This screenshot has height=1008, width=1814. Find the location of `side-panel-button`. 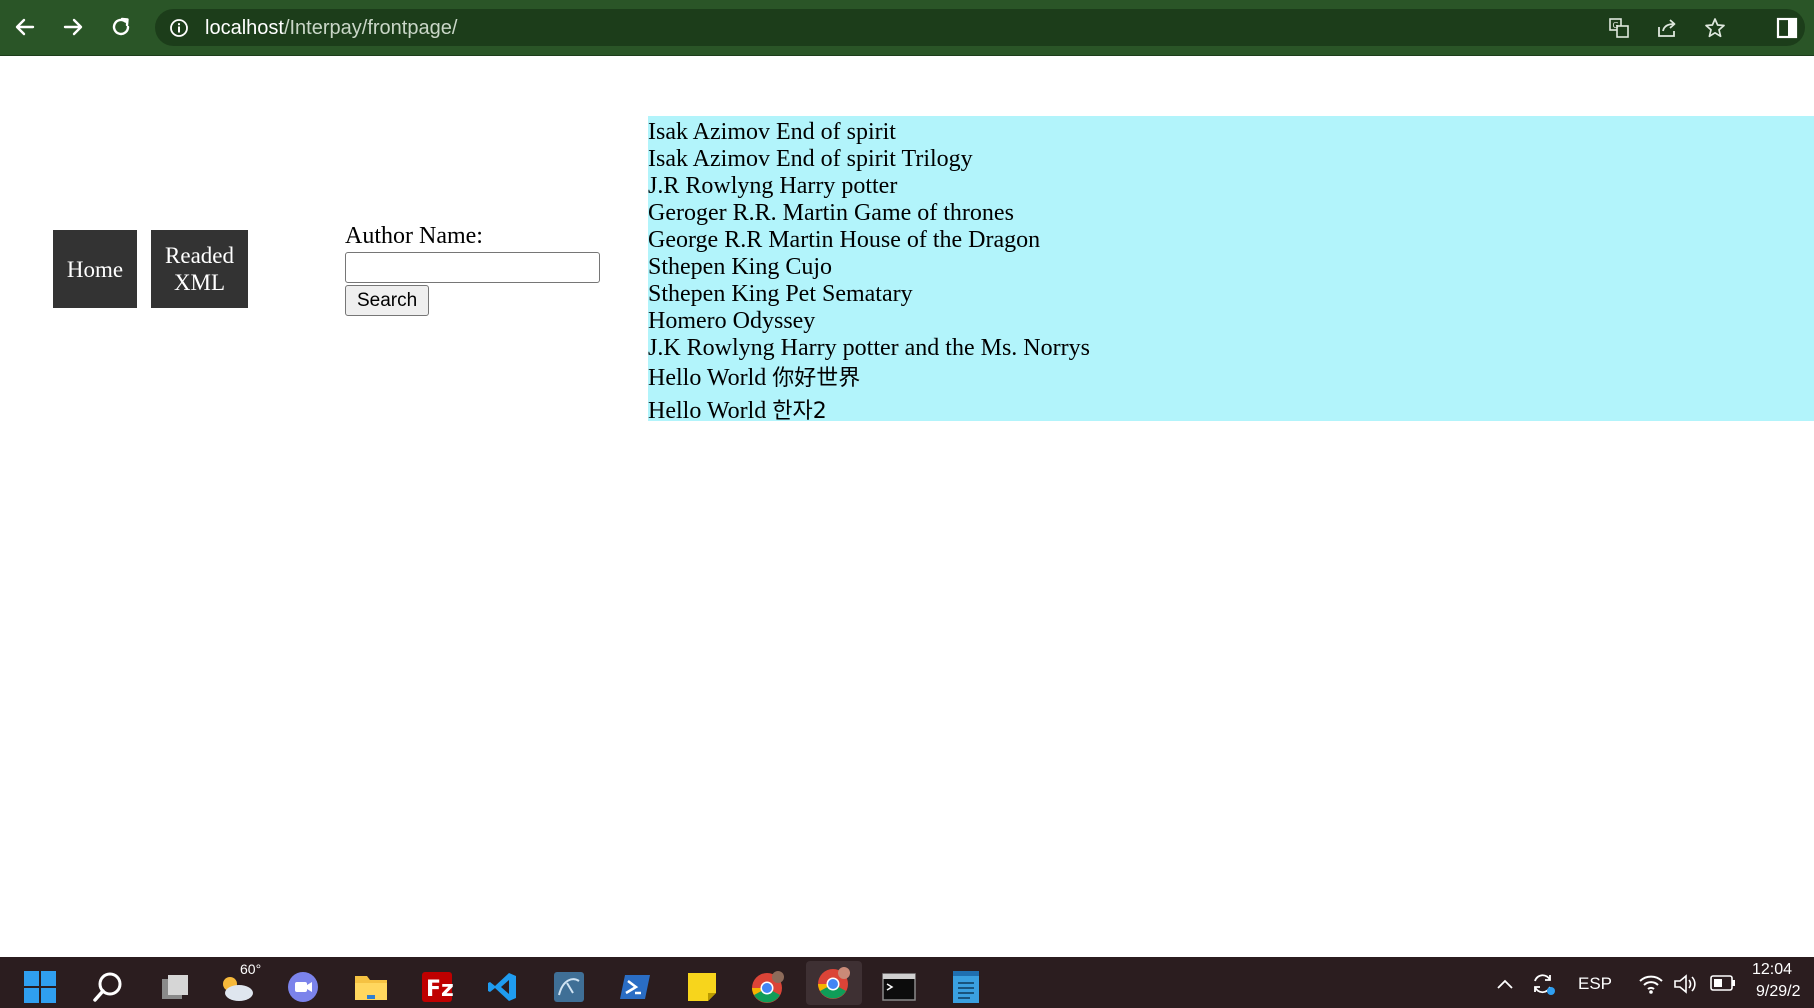

side-panel-button is located at coordinates (1787, 28).